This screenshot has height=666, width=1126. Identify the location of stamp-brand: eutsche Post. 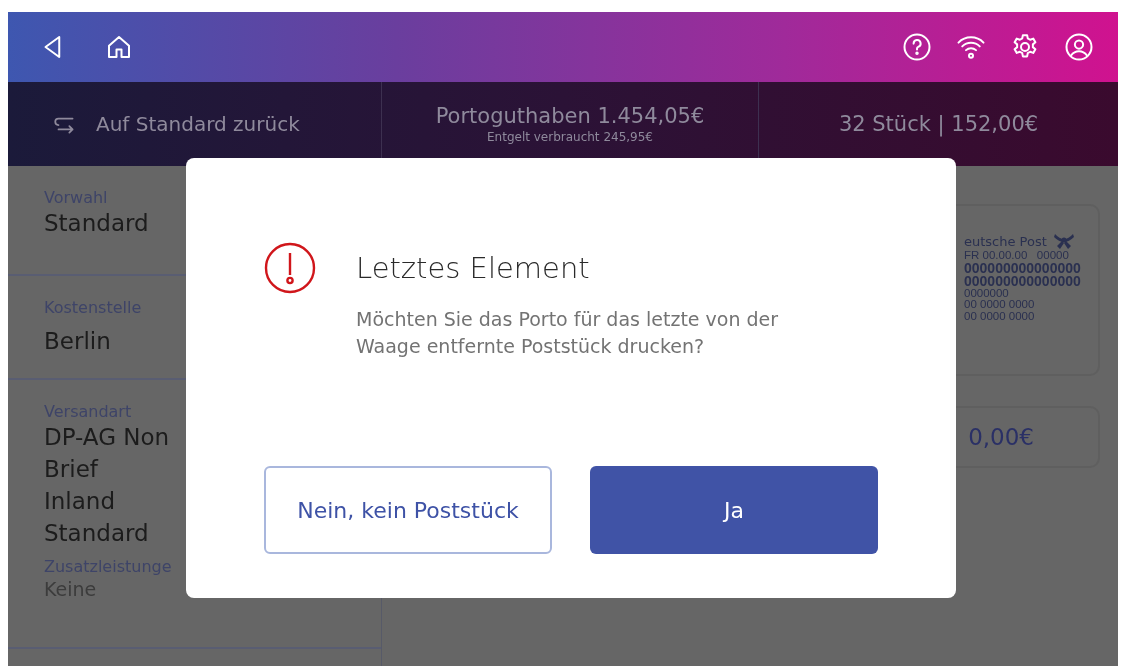
(1005, 241).